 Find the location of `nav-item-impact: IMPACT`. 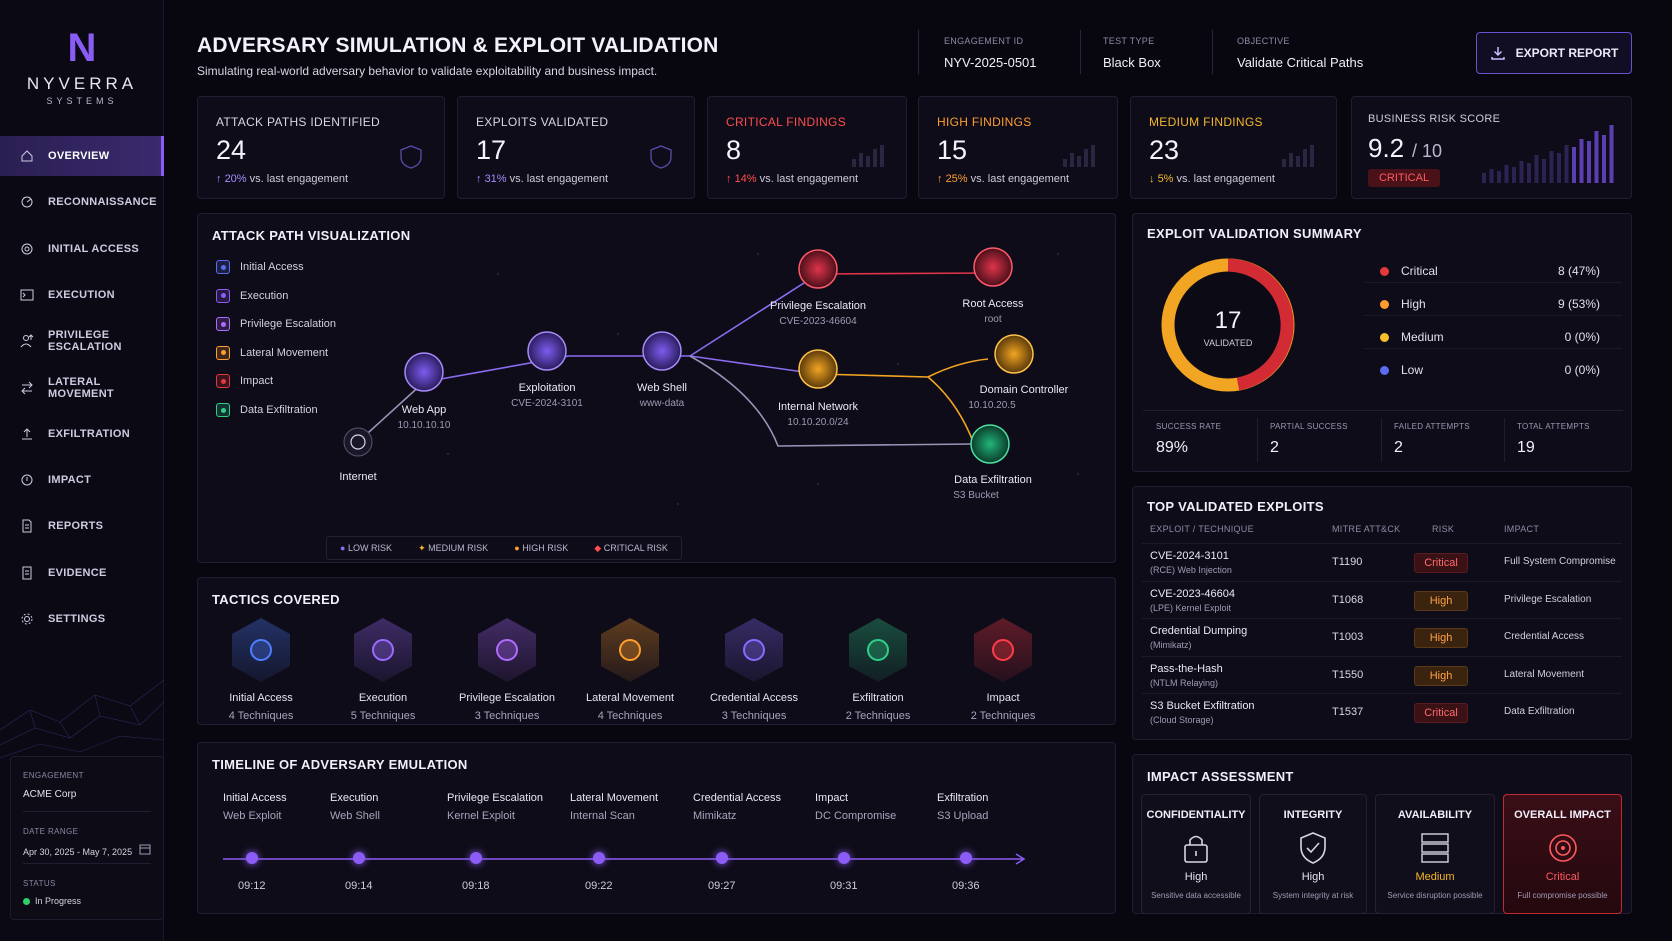

nav-item-impact: IMPACT is located at coordinates (82, 480).